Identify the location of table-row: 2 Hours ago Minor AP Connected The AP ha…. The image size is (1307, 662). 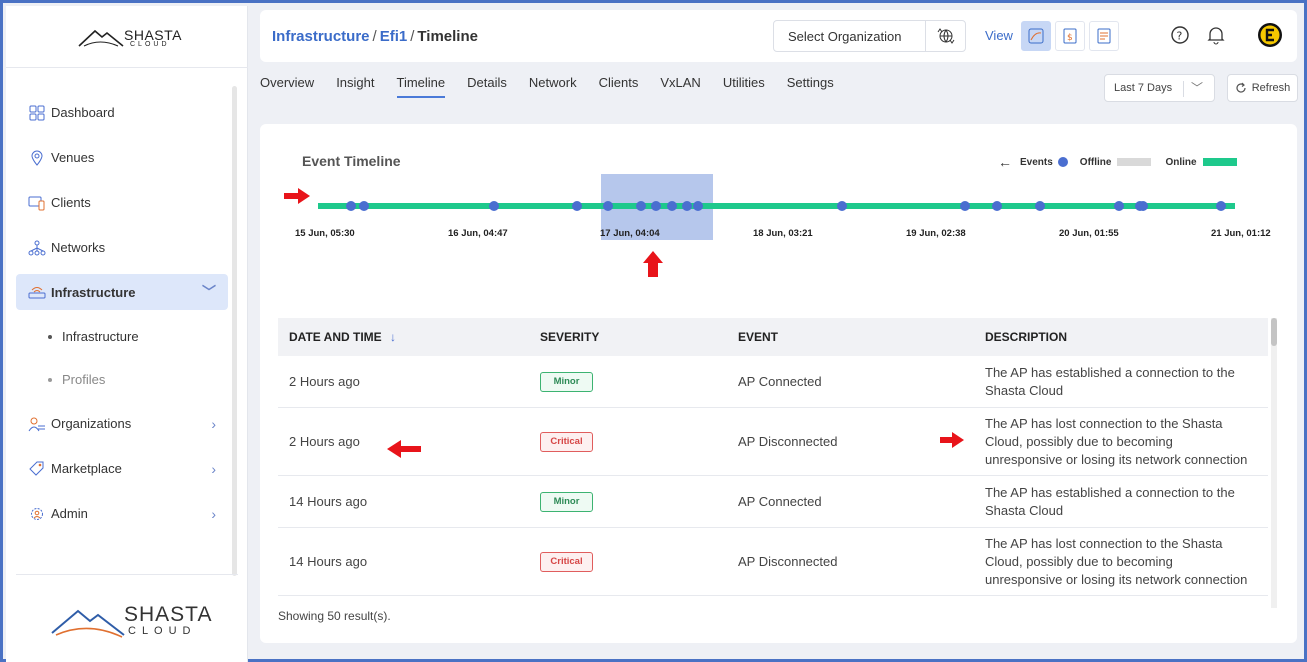
(773, 382).